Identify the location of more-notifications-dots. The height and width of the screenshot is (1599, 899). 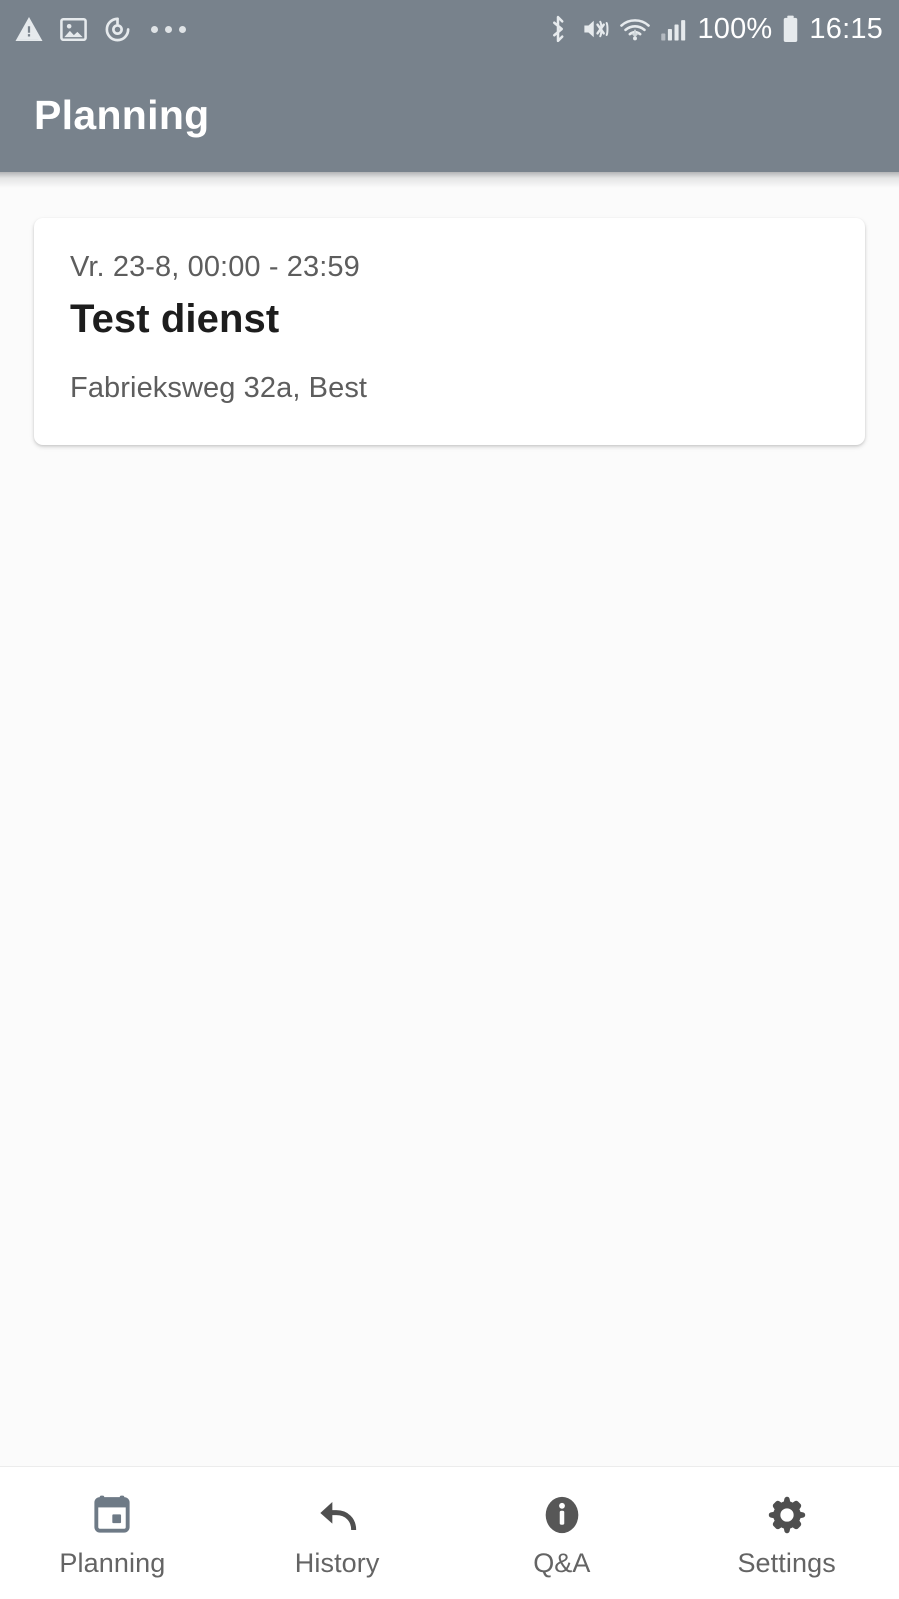
(168, 29).